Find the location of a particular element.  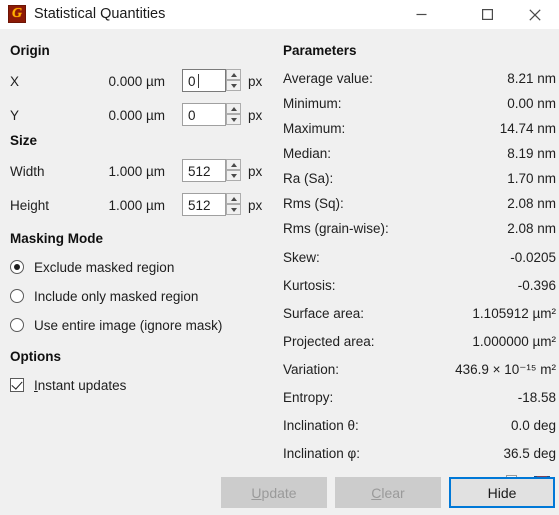

close-icon is located at coordinates (535, 14).